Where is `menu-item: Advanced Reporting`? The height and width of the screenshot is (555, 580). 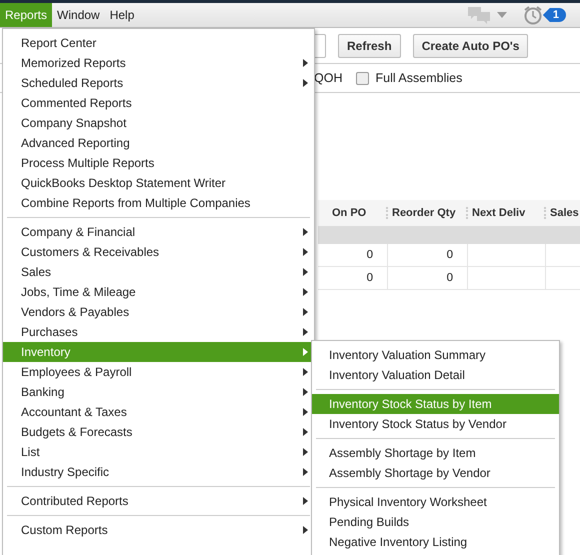
menu-item: Advanced Reporting is located at coordinates (158, 143).